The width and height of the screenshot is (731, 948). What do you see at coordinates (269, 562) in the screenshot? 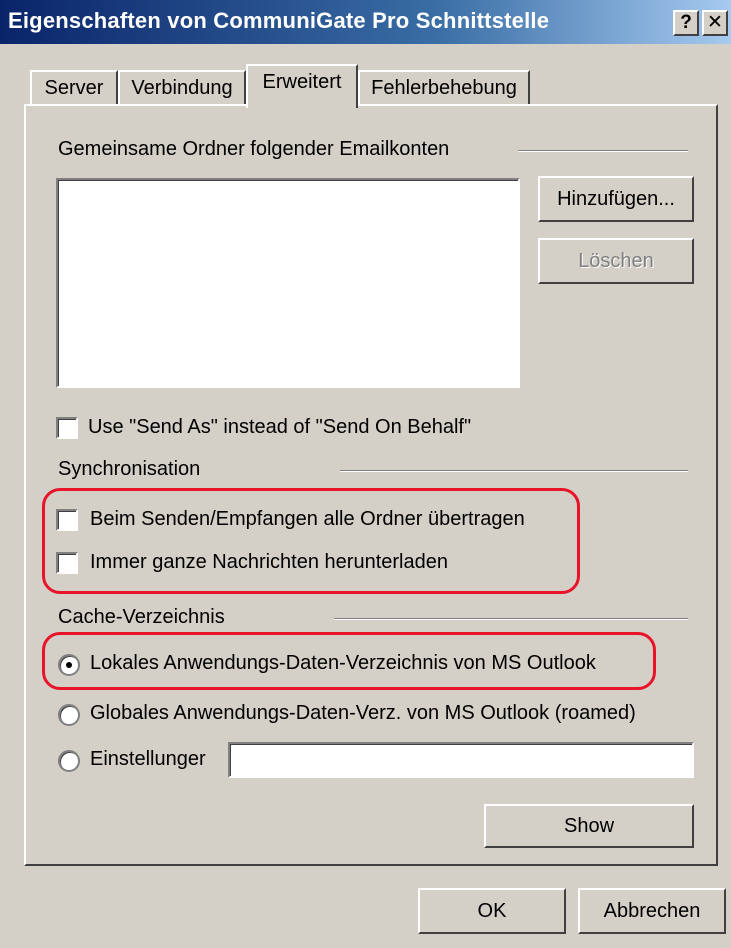
I see `download-full-messages-label: Immer ganze Nachrichten herunterladen` at bounding box center [269, 562].